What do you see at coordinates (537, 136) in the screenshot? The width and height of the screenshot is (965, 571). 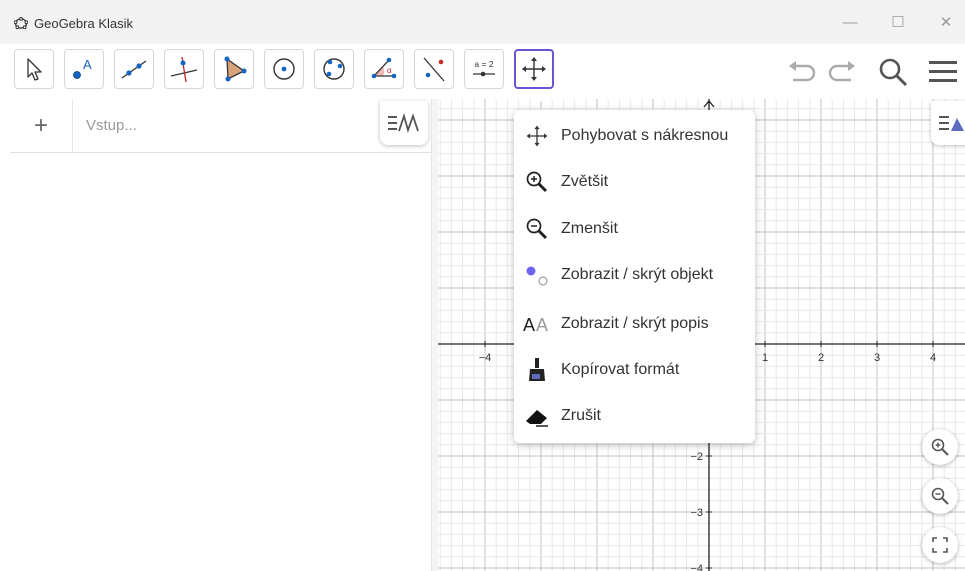 I see `move-graphics-icon` at bounding box center [537, 136].